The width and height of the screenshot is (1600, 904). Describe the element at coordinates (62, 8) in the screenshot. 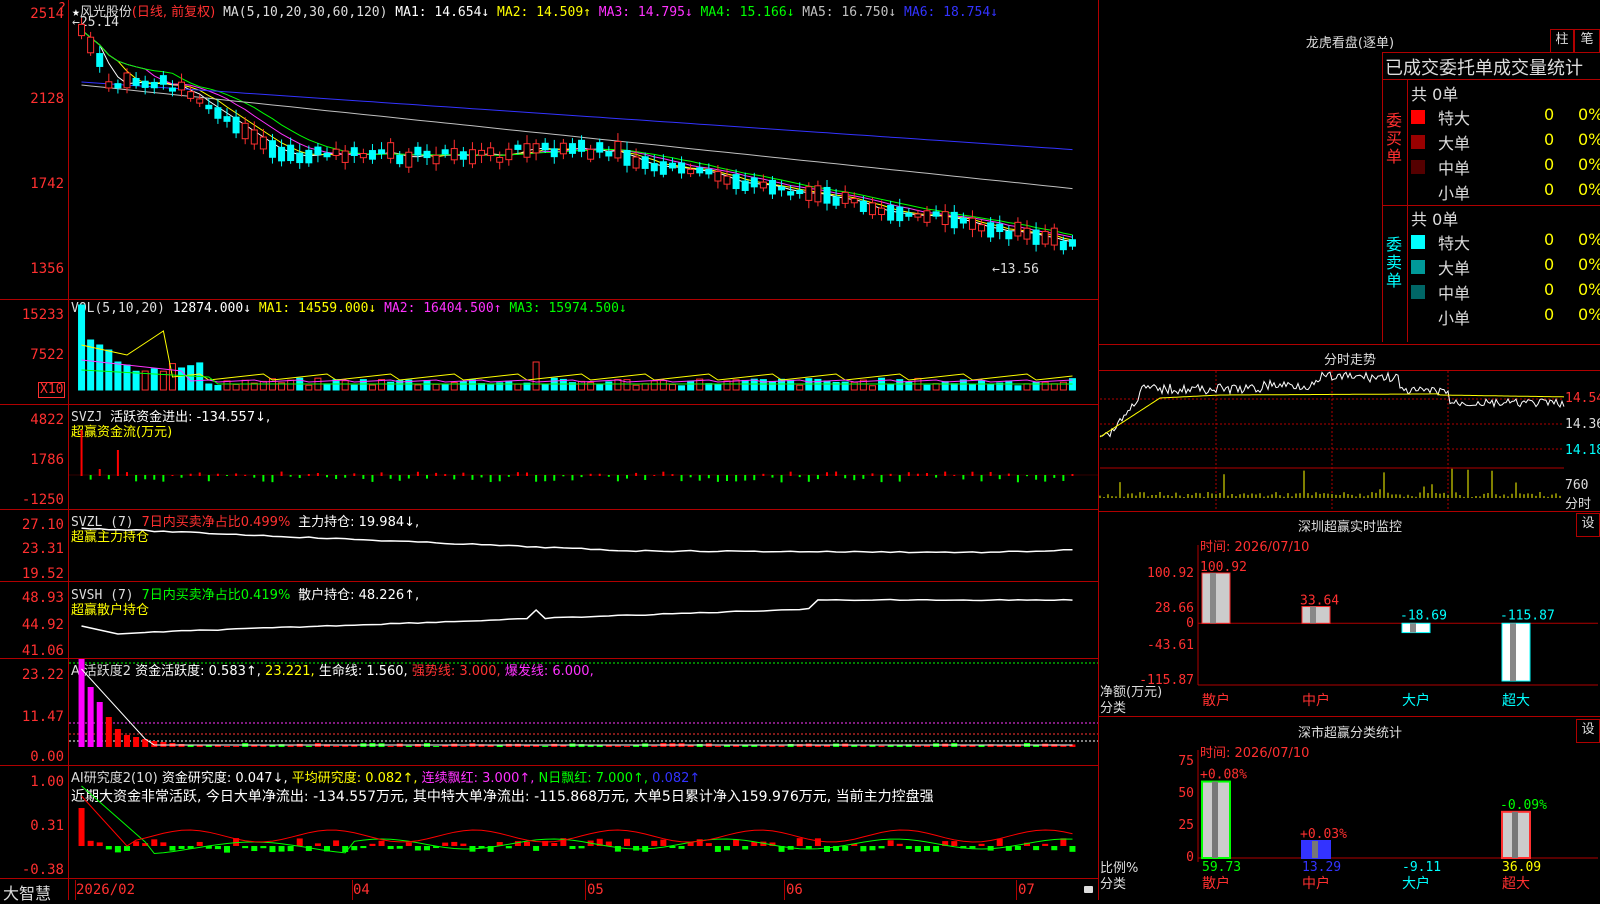

I see `question-icon: ?` at that location.